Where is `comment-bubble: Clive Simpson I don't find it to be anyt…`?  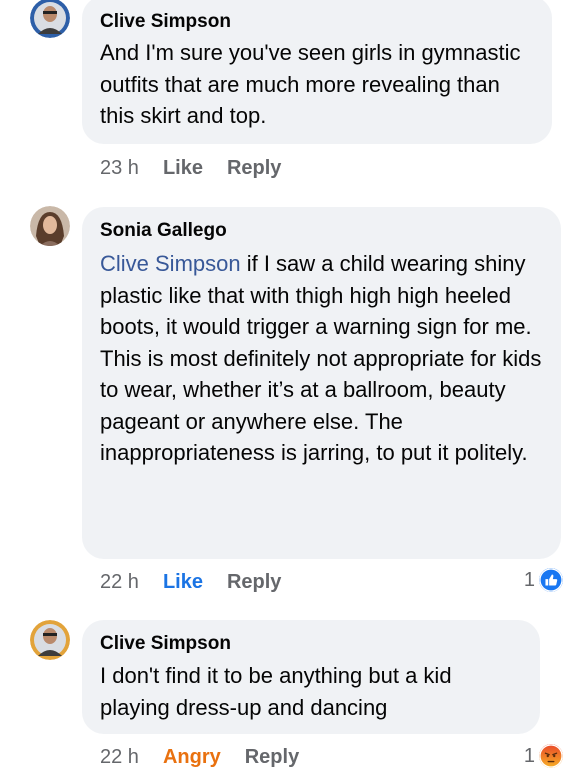
comment-bubble: Clive Simpson I don't find it to be anyt… is located at coordinates (311, 677).